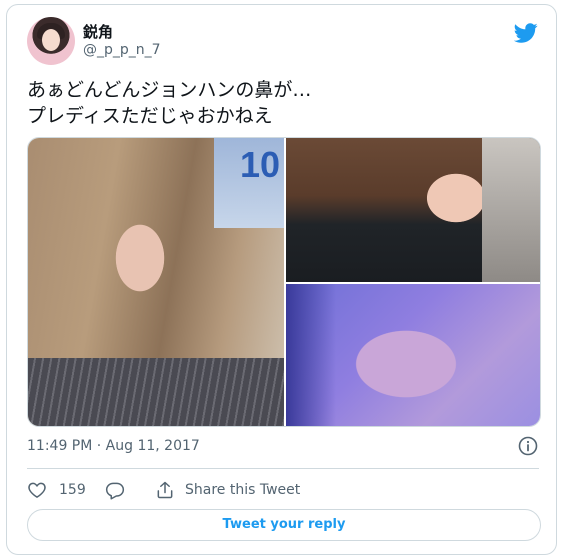 Image resolution: width=564 pixels, height=560 pixels. What do you see at coordinates (72, 490) in the screenshot?
I see `like-count: 159` at bounding box center [72, 490].